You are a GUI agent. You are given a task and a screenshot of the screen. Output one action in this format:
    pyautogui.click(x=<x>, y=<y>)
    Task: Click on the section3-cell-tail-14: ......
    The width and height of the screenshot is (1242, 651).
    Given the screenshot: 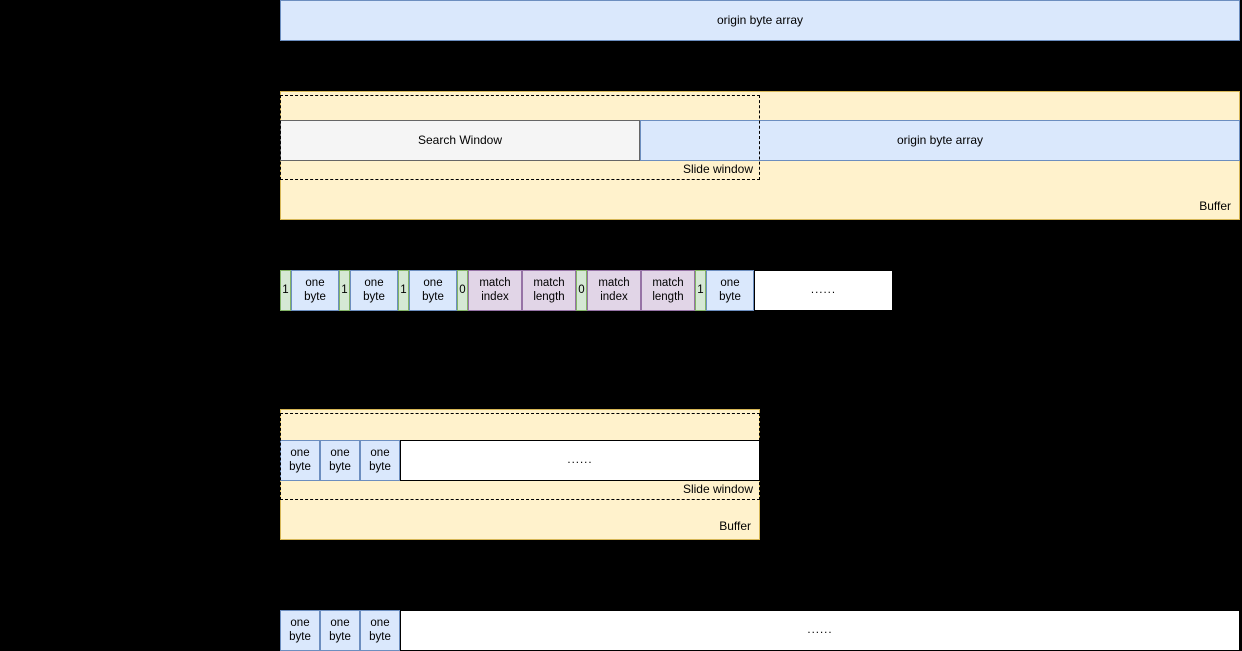 What is the action you would take?
    pyautogui.click(x=823, y=290)
    